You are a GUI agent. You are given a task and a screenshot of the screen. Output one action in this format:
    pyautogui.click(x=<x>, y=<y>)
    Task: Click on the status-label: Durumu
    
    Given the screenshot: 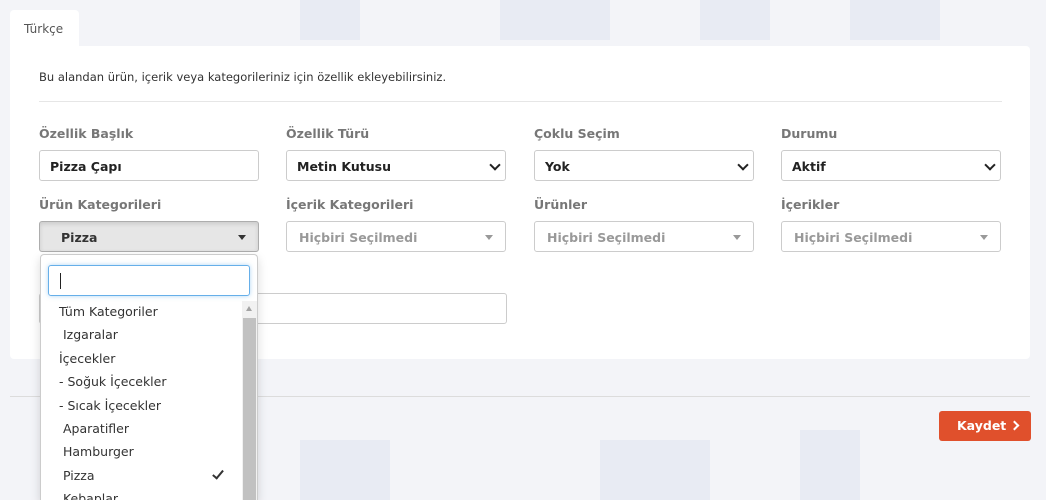 What is the action you would take?
    pyautogui.click(x=809, y=133)
    